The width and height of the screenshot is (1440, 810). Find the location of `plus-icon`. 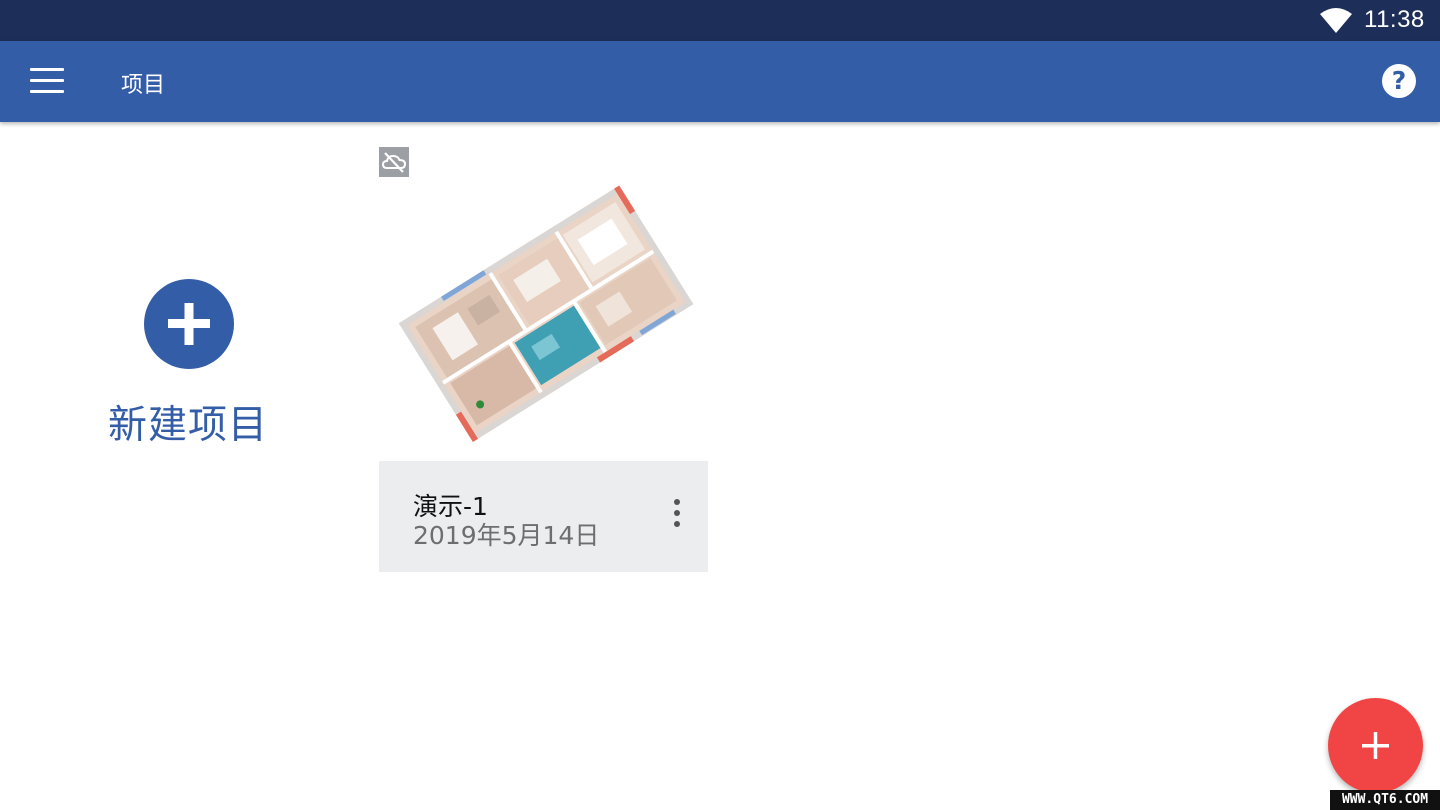

plus-icon is located at coordinates (1375, 745).